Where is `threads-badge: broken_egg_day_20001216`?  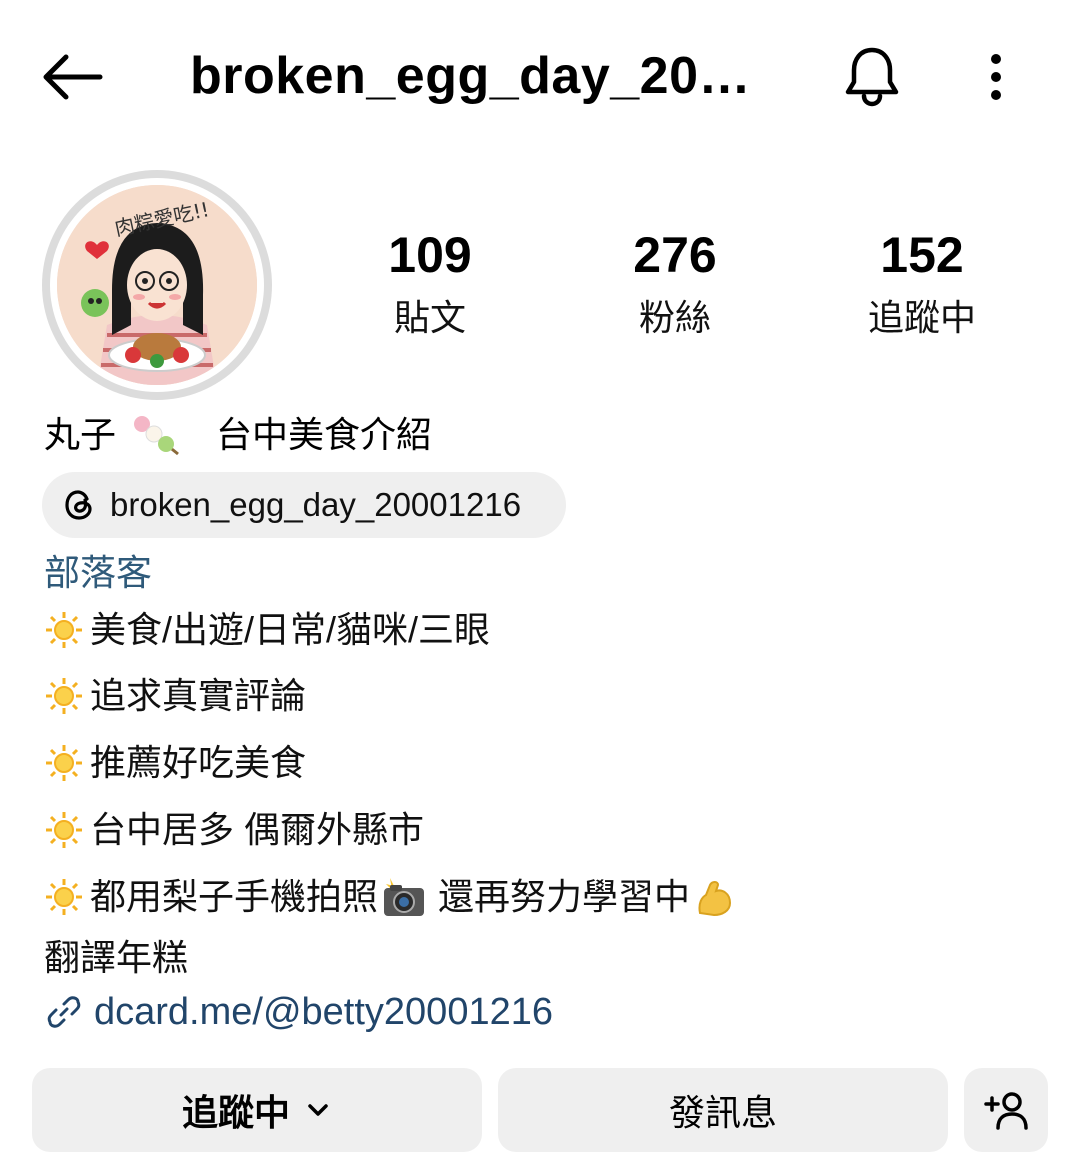
threads-badge: broken_egg_day_20001216 is located at coordinates (304, 505).